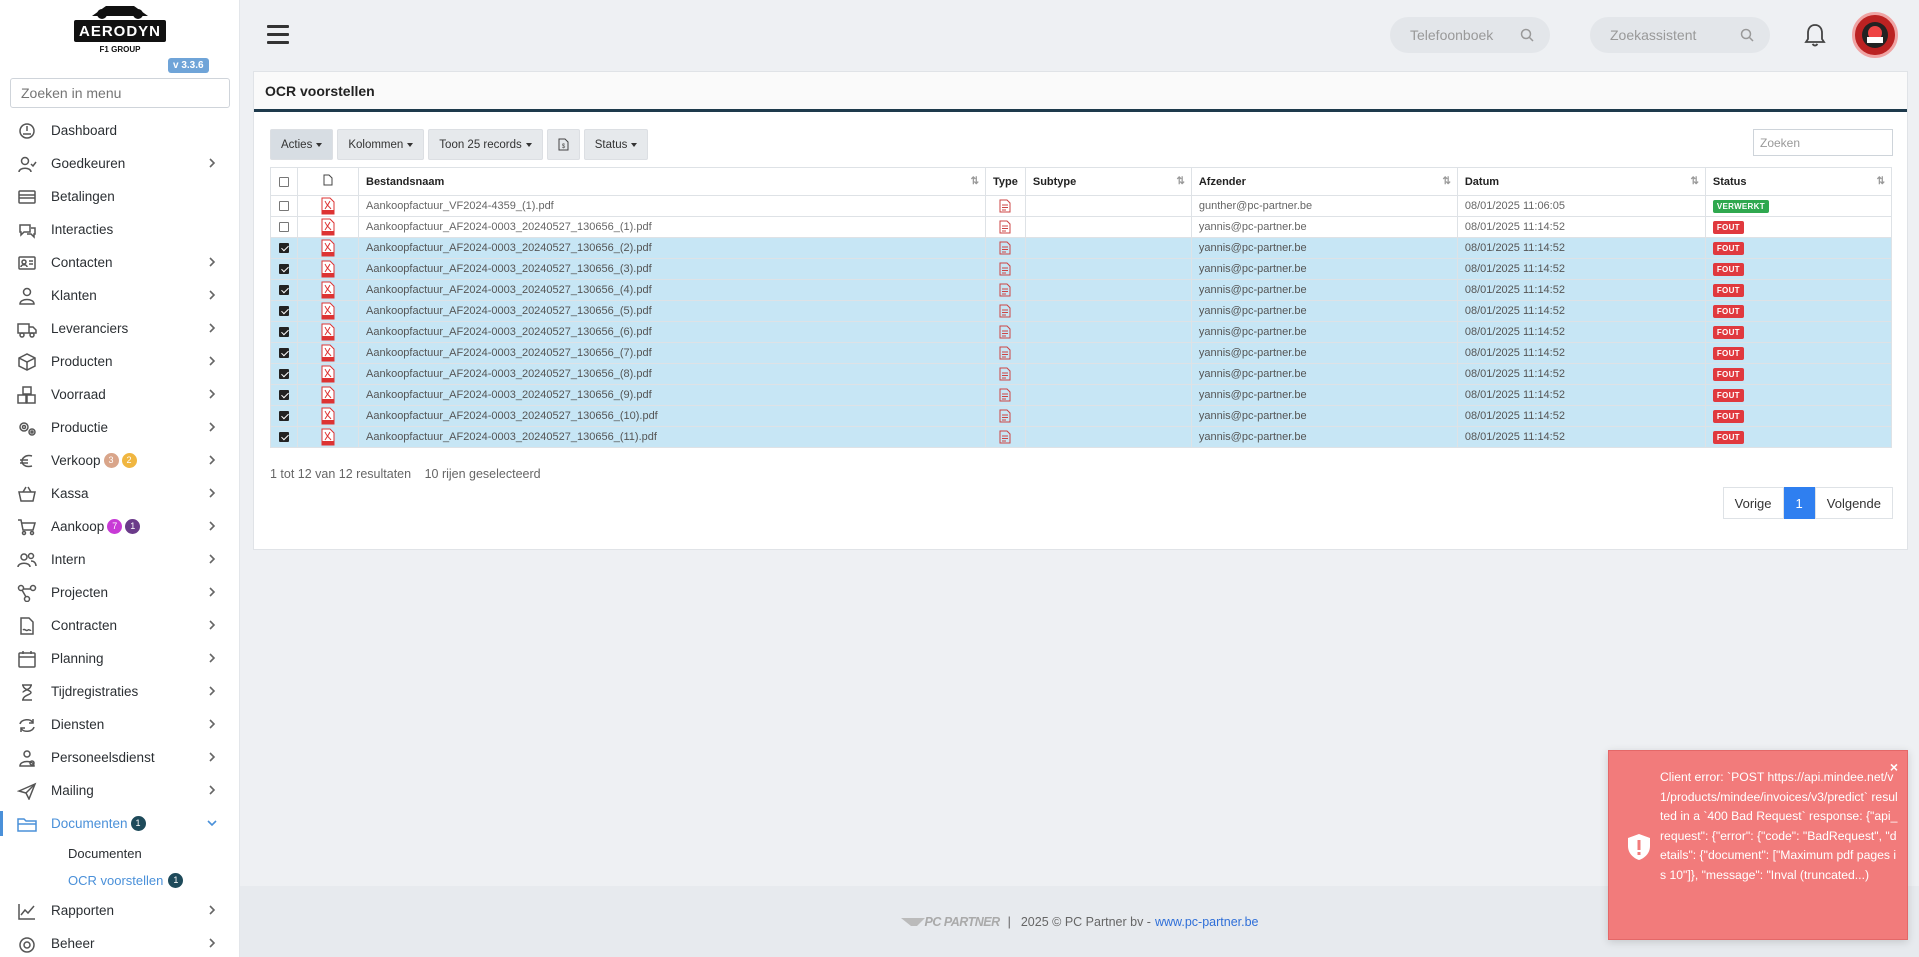 This screenshot has height=957, width=1919. I want to click on status-dropdown: Status, so click(616, 144).